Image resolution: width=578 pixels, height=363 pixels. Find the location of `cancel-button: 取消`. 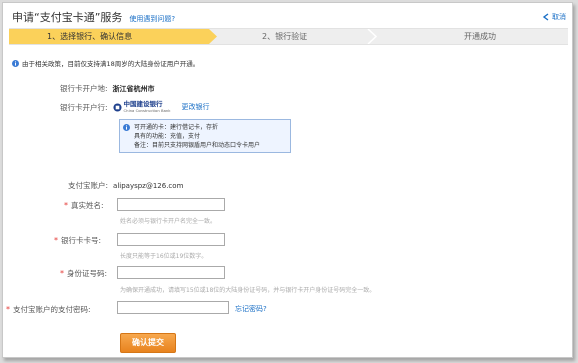

cancel-button: 取消 is located at coordinates (554, 17).